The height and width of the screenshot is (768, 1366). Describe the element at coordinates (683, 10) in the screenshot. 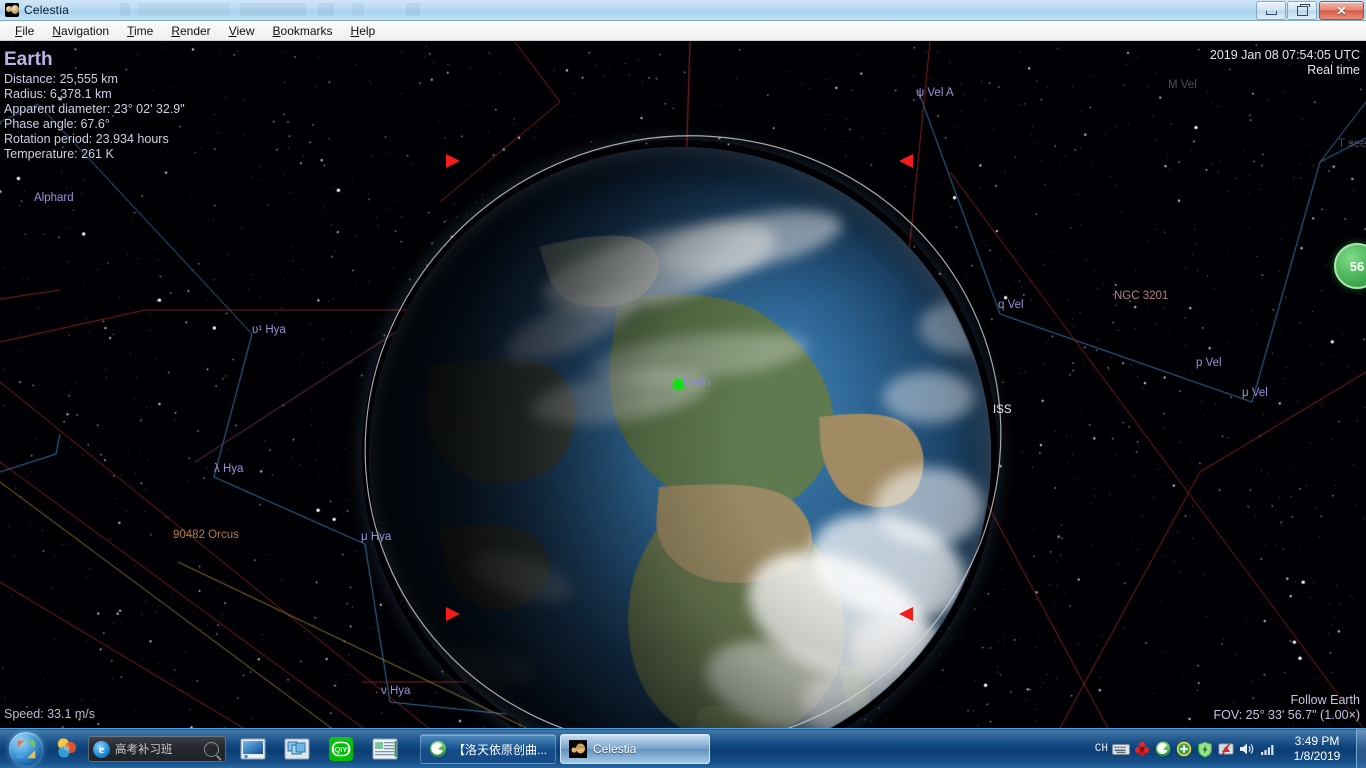

I see `title-bar: Celestia ✕` at that location.